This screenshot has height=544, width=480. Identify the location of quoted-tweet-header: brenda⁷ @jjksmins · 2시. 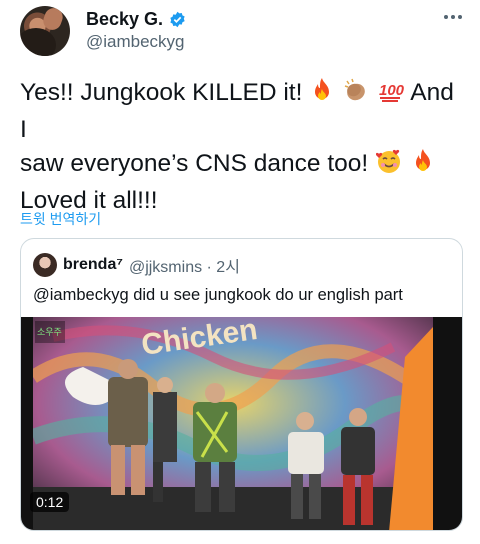
(136, 265).